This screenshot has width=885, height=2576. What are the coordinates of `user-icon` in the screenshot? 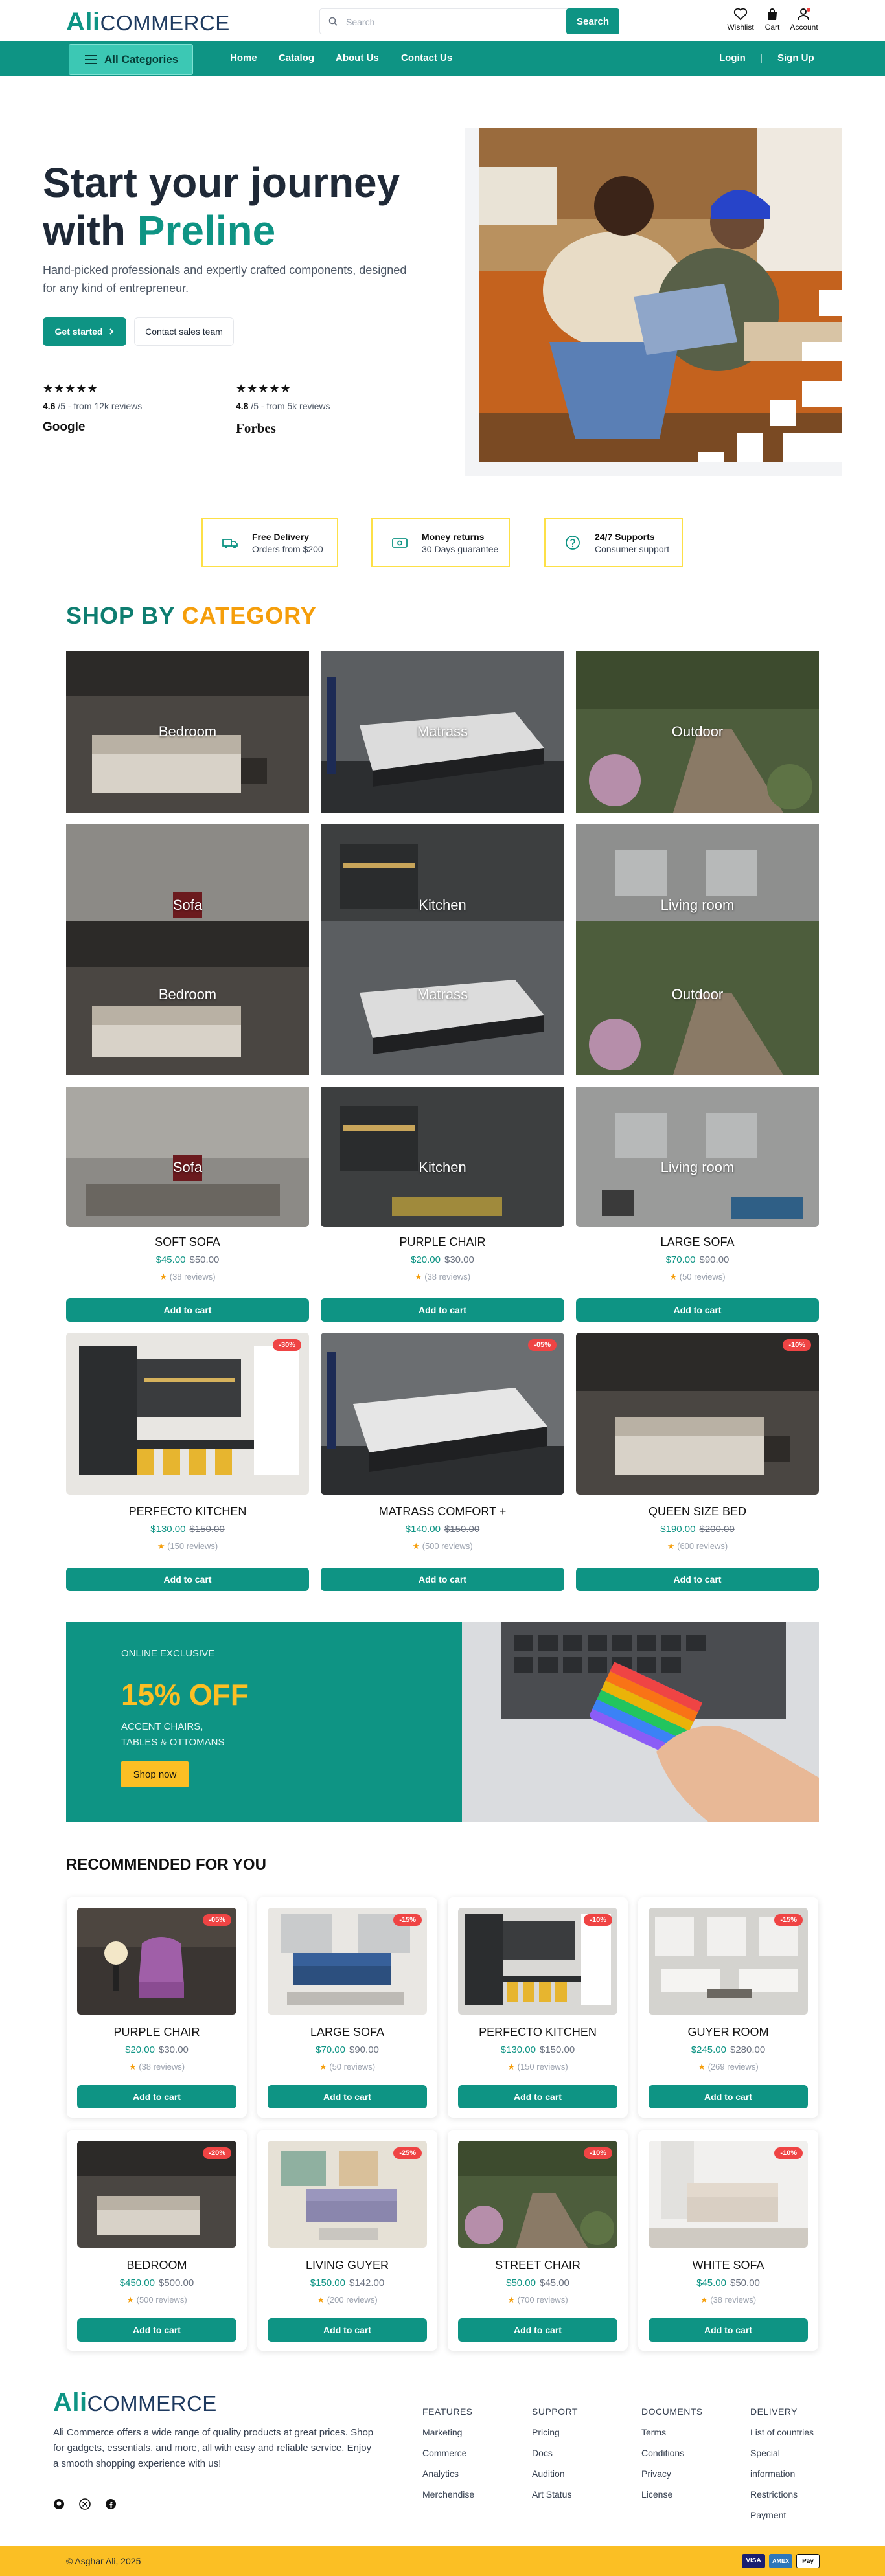 It's located at (804, 14).